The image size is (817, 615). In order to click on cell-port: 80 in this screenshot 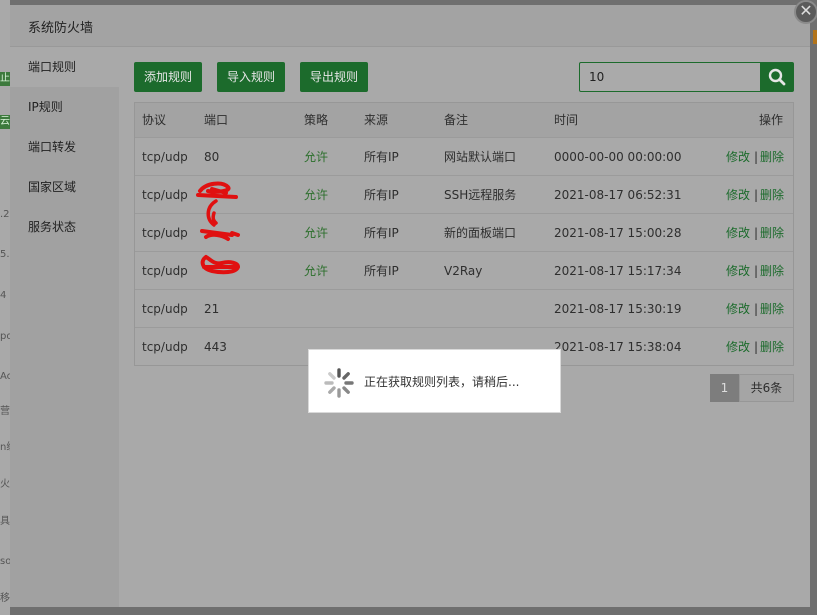, I will do `click(212, 157)`.